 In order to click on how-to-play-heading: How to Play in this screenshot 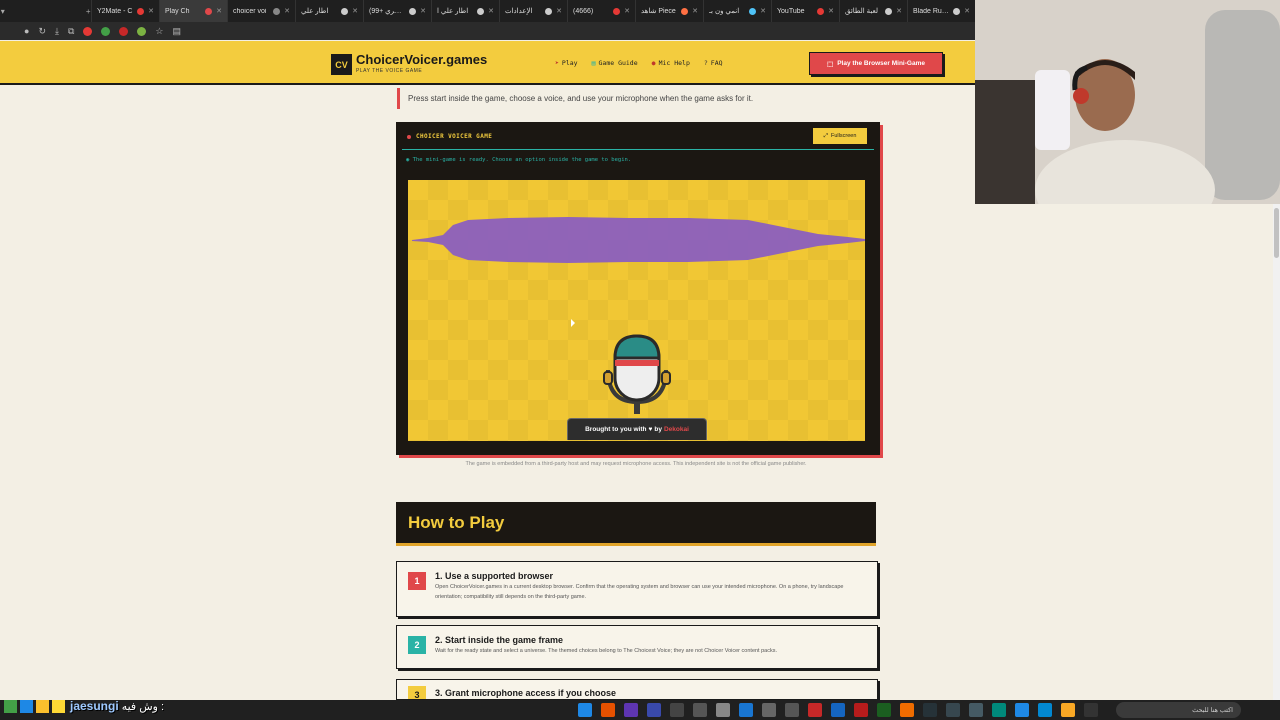, I will do `click(456, 522)`.